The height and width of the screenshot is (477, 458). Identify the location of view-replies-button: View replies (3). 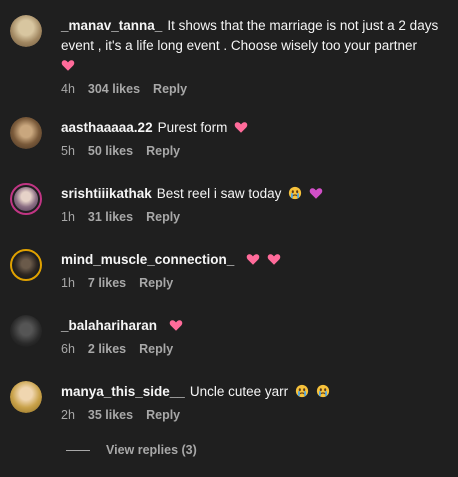
(131, 450).